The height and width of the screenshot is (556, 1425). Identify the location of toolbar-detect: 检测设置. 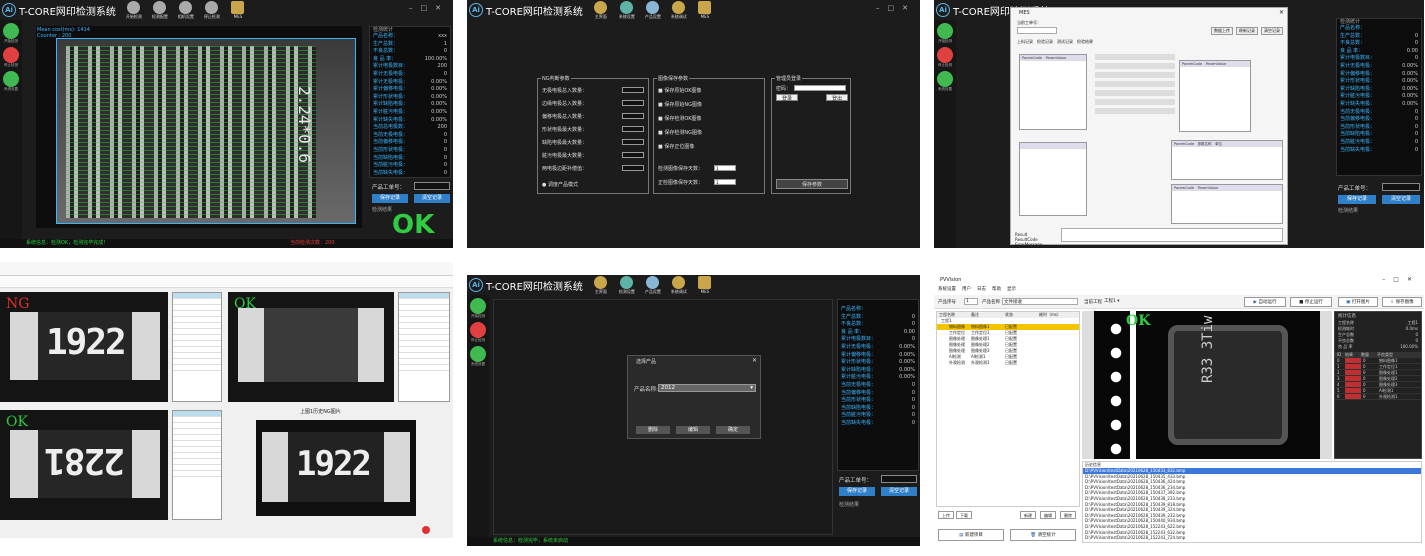
(627, 285).